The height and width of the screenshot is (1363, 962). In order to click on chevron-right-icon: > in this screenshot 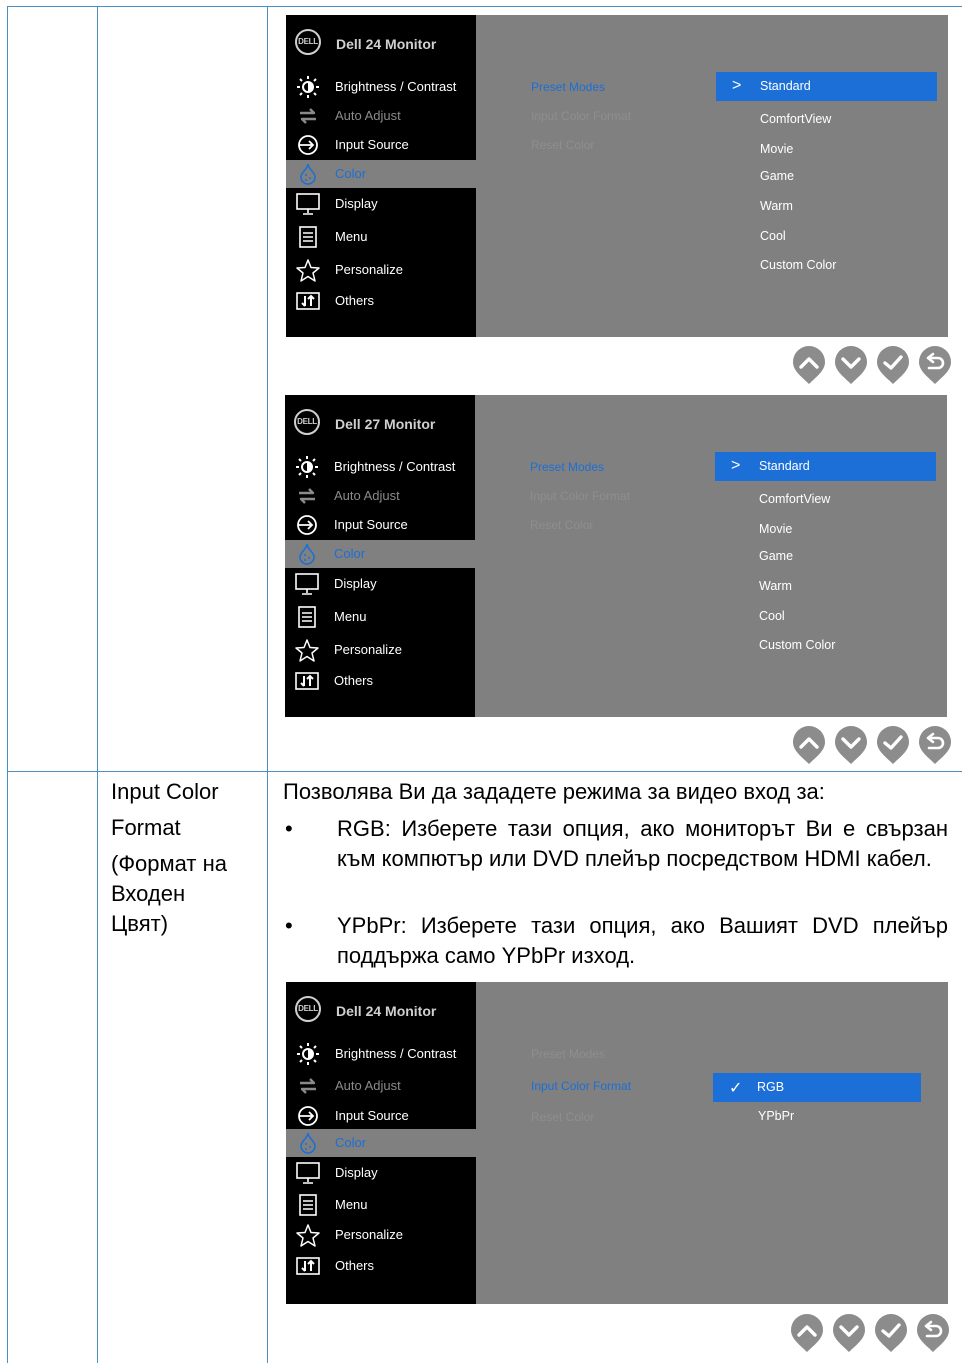, I will do `click(736, 465)`.